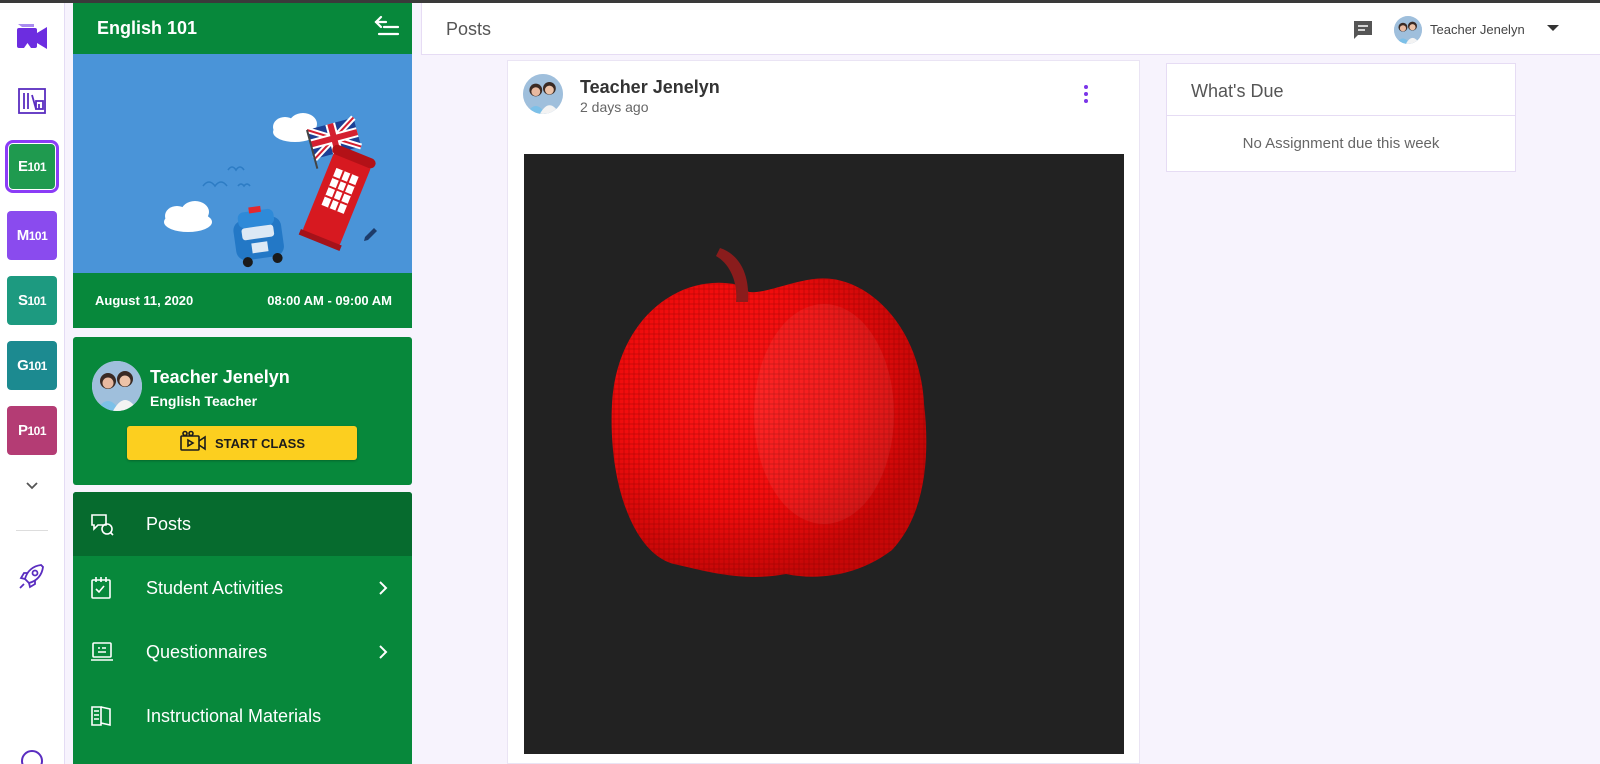  I want to click on nav-item-instructional-materials: Instructional Materials, so click(242, 716).